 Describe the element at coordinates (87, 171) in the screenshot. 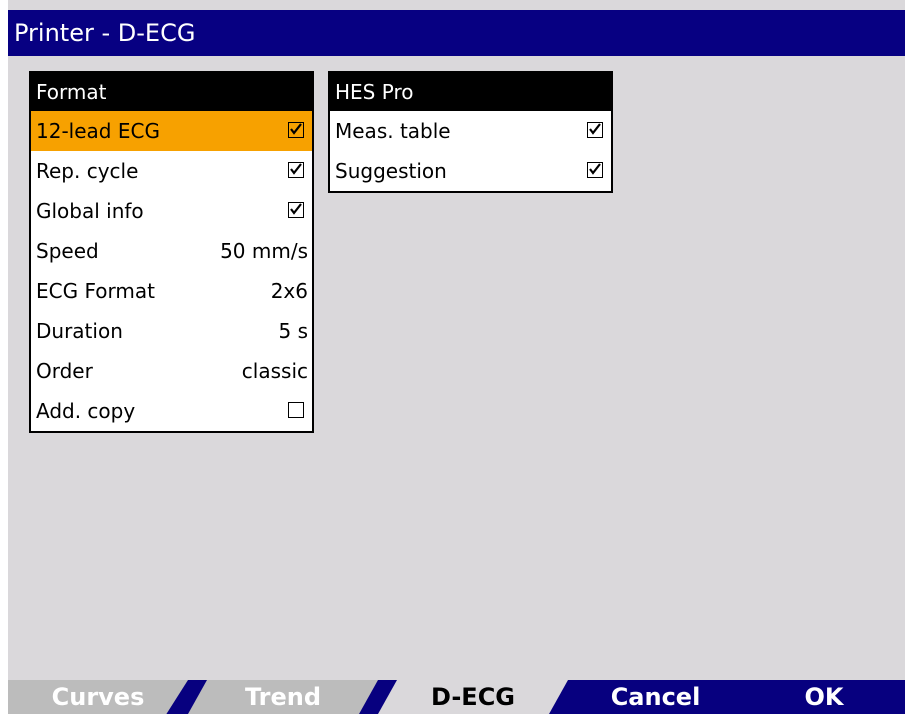

I see `row-label: Rep. cycle` at that location.